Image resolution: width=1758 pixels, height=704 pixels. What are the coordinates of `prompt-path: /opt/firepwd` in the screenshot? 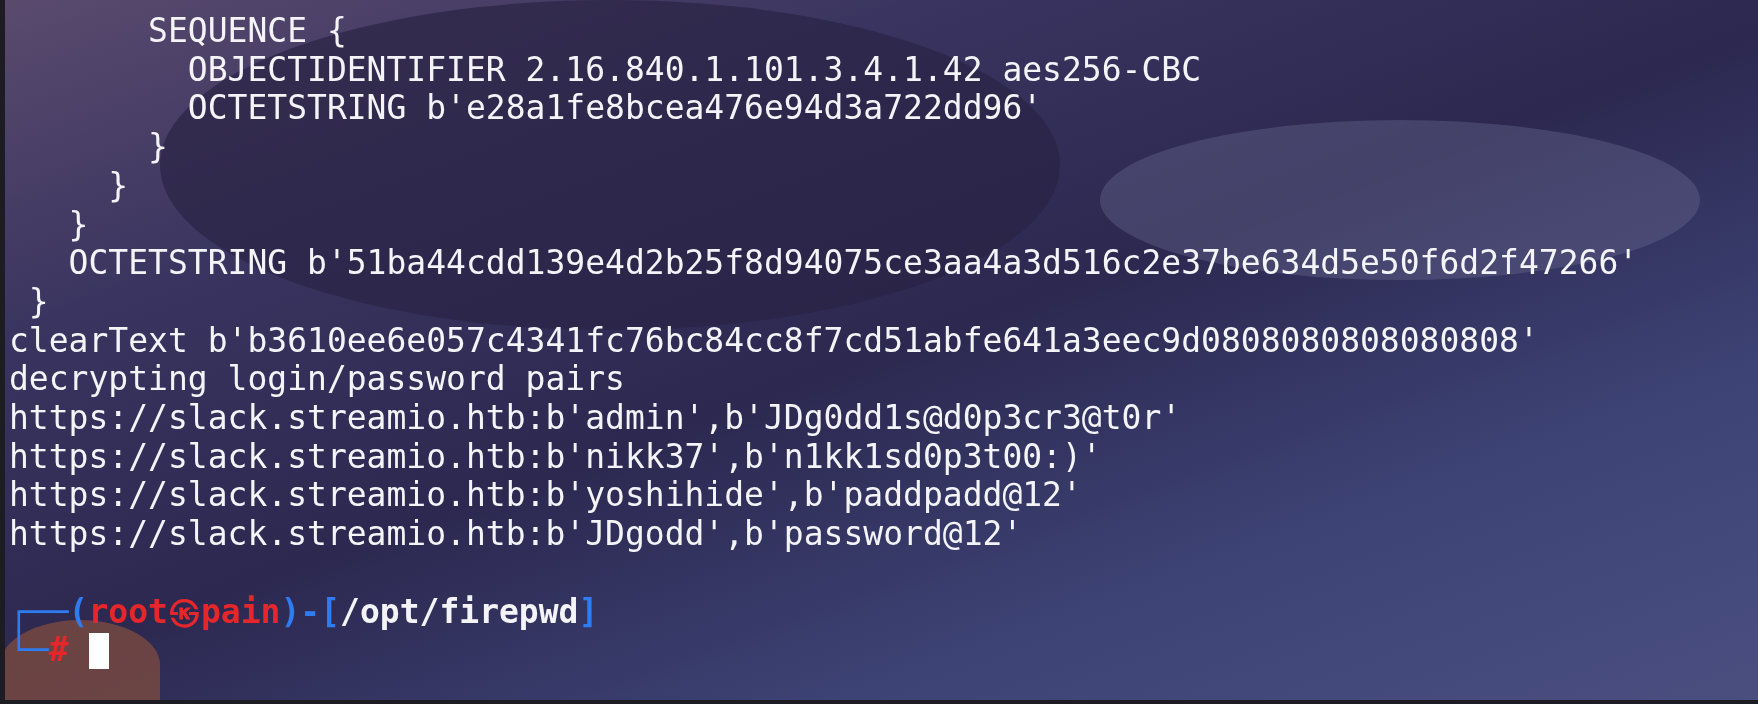 It's located at (459, 612).